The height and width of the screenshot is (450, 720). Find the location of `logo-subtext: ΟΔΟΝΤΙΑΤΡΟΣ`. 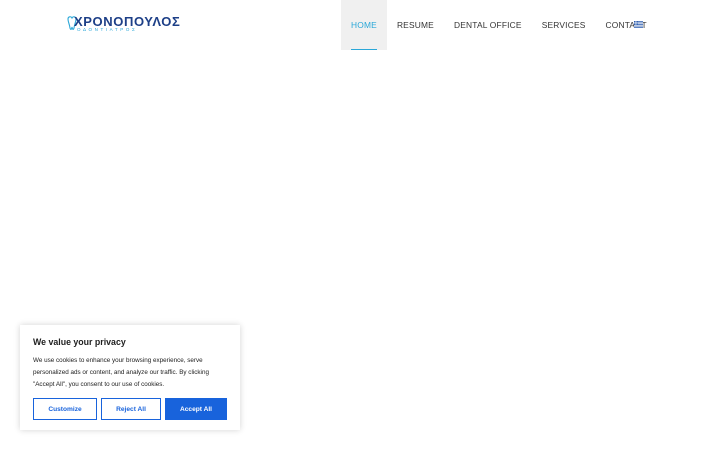

logo-subtext: ΟΔΟΝΤΙΑΤΡΟΣ is located at coordinates (107, 29).